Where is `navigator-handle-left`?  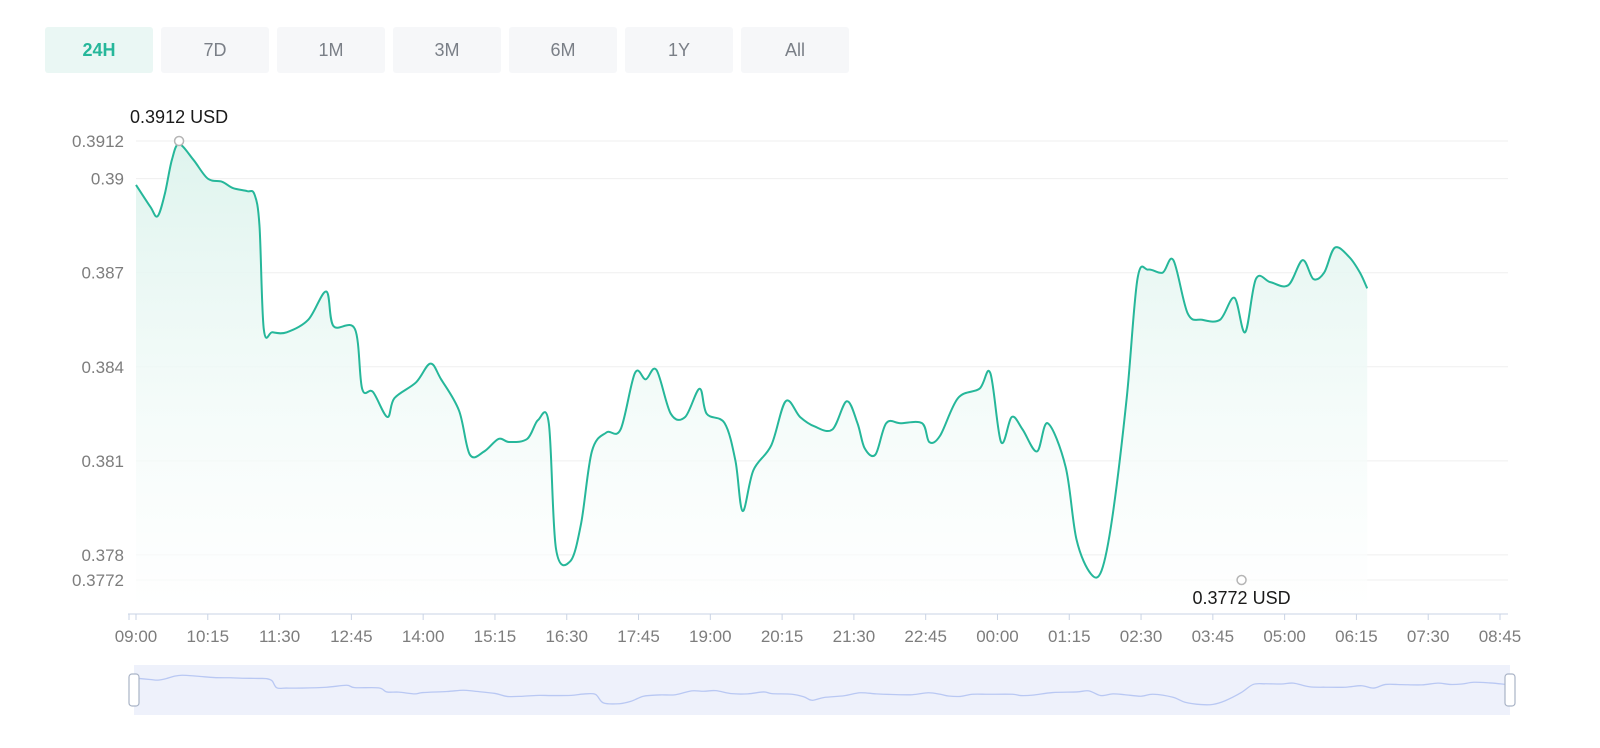 navigator-handle-left is located at coordinates (134, 690).